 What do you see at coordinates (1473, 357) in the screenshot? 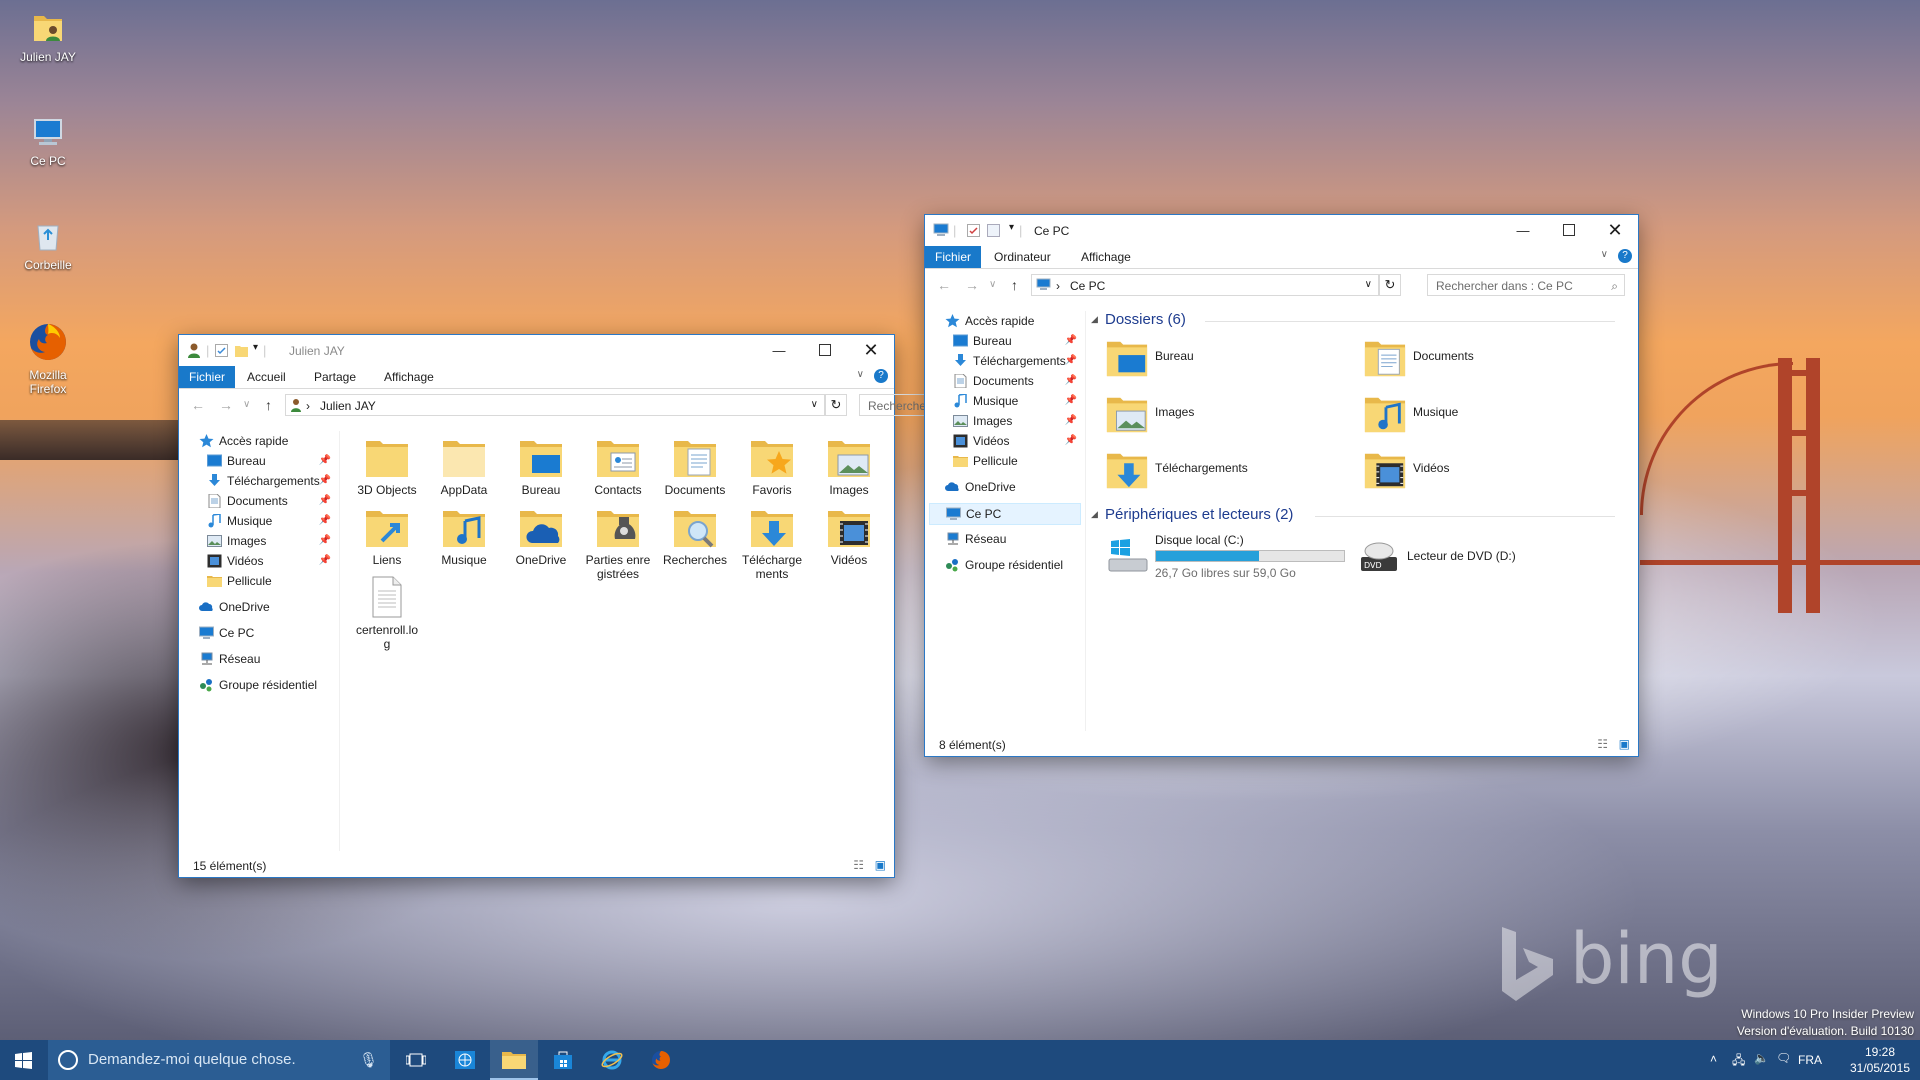
I see `folder-item: Documents` at bounding box center [1473, 357].